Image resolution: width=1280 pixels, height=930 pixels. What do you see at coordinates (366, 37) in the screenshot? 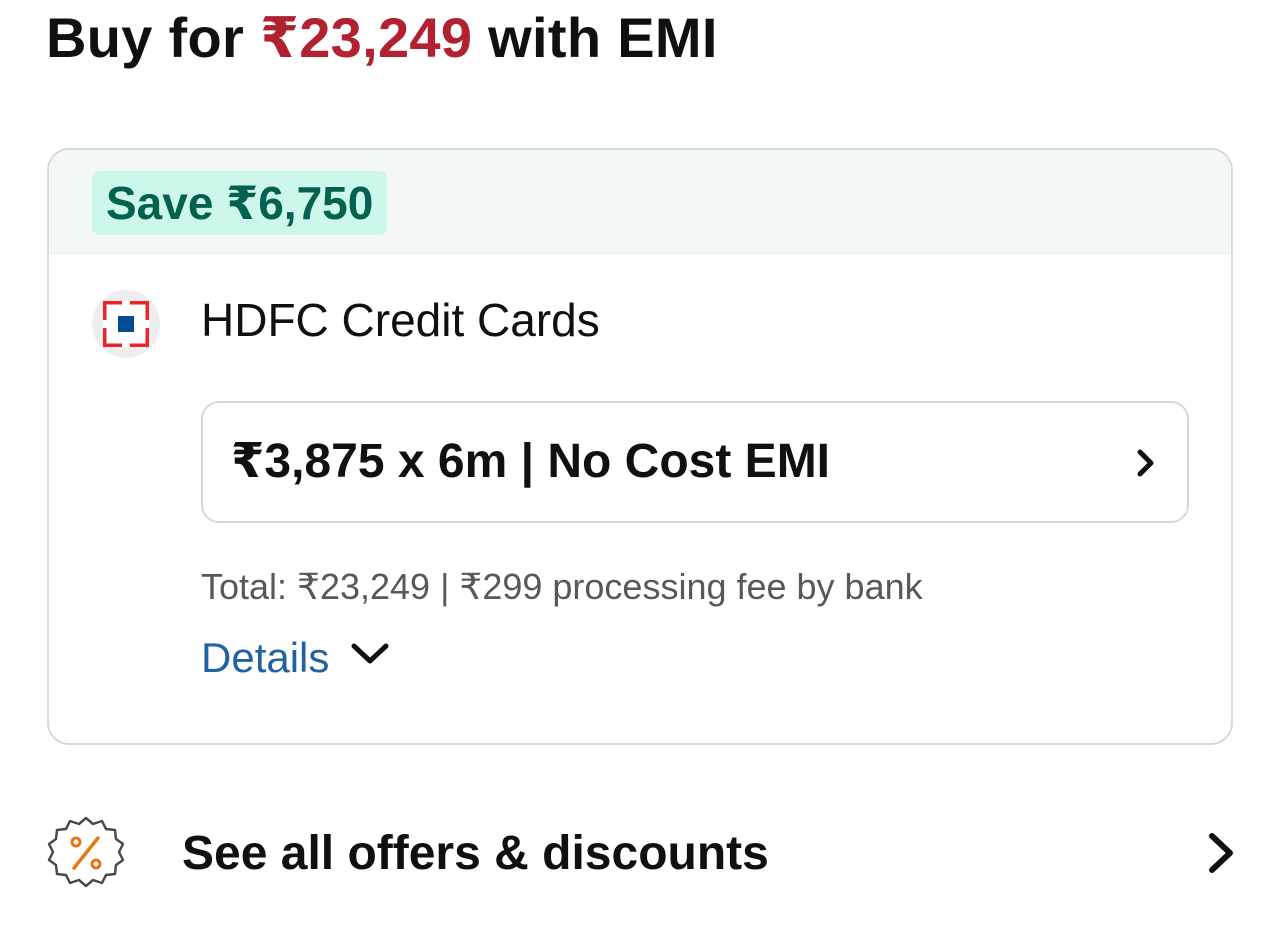
I see `headline-price: ₹23,249` at bounding box center [366, 37].